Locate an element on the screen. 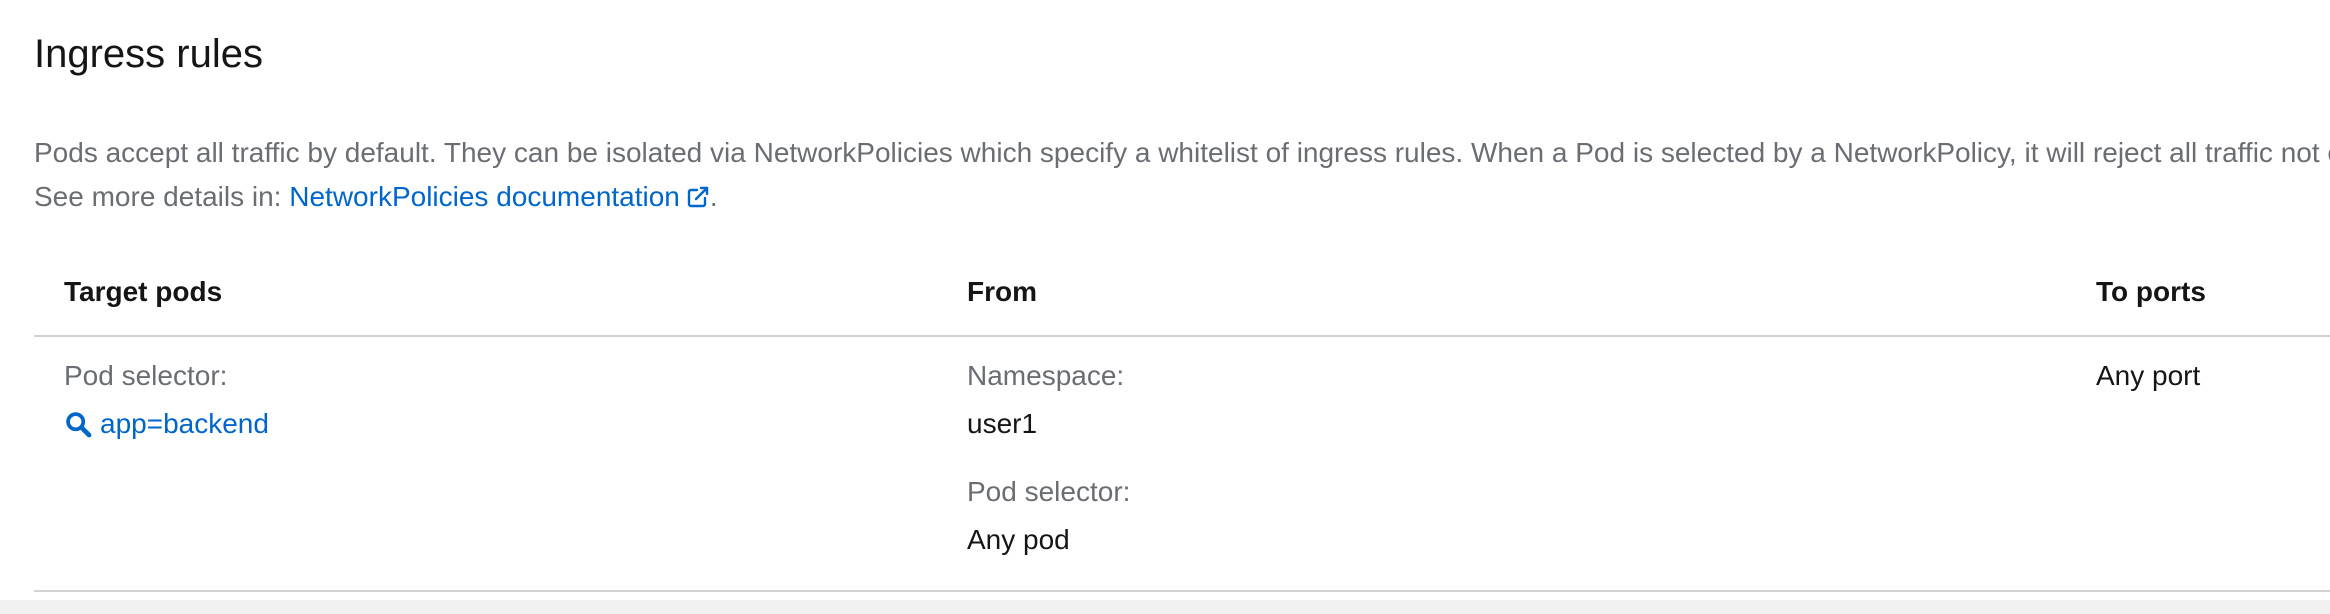 This screenshot has height=614, width=2330. networkpolicies-docs-link: NetworkPolicies documentation is located at coordinates (499, 196).